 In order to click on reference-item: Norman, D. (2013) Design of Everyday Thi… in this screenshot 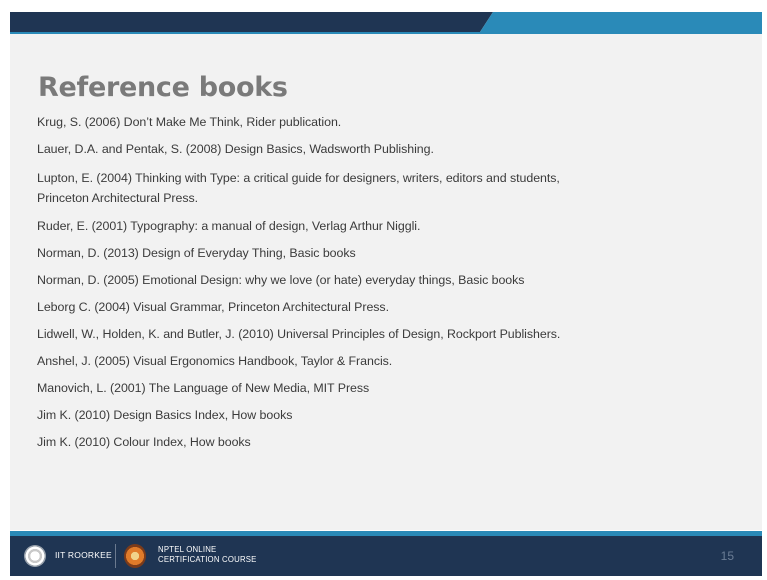, I will do `click(196, 253)`.